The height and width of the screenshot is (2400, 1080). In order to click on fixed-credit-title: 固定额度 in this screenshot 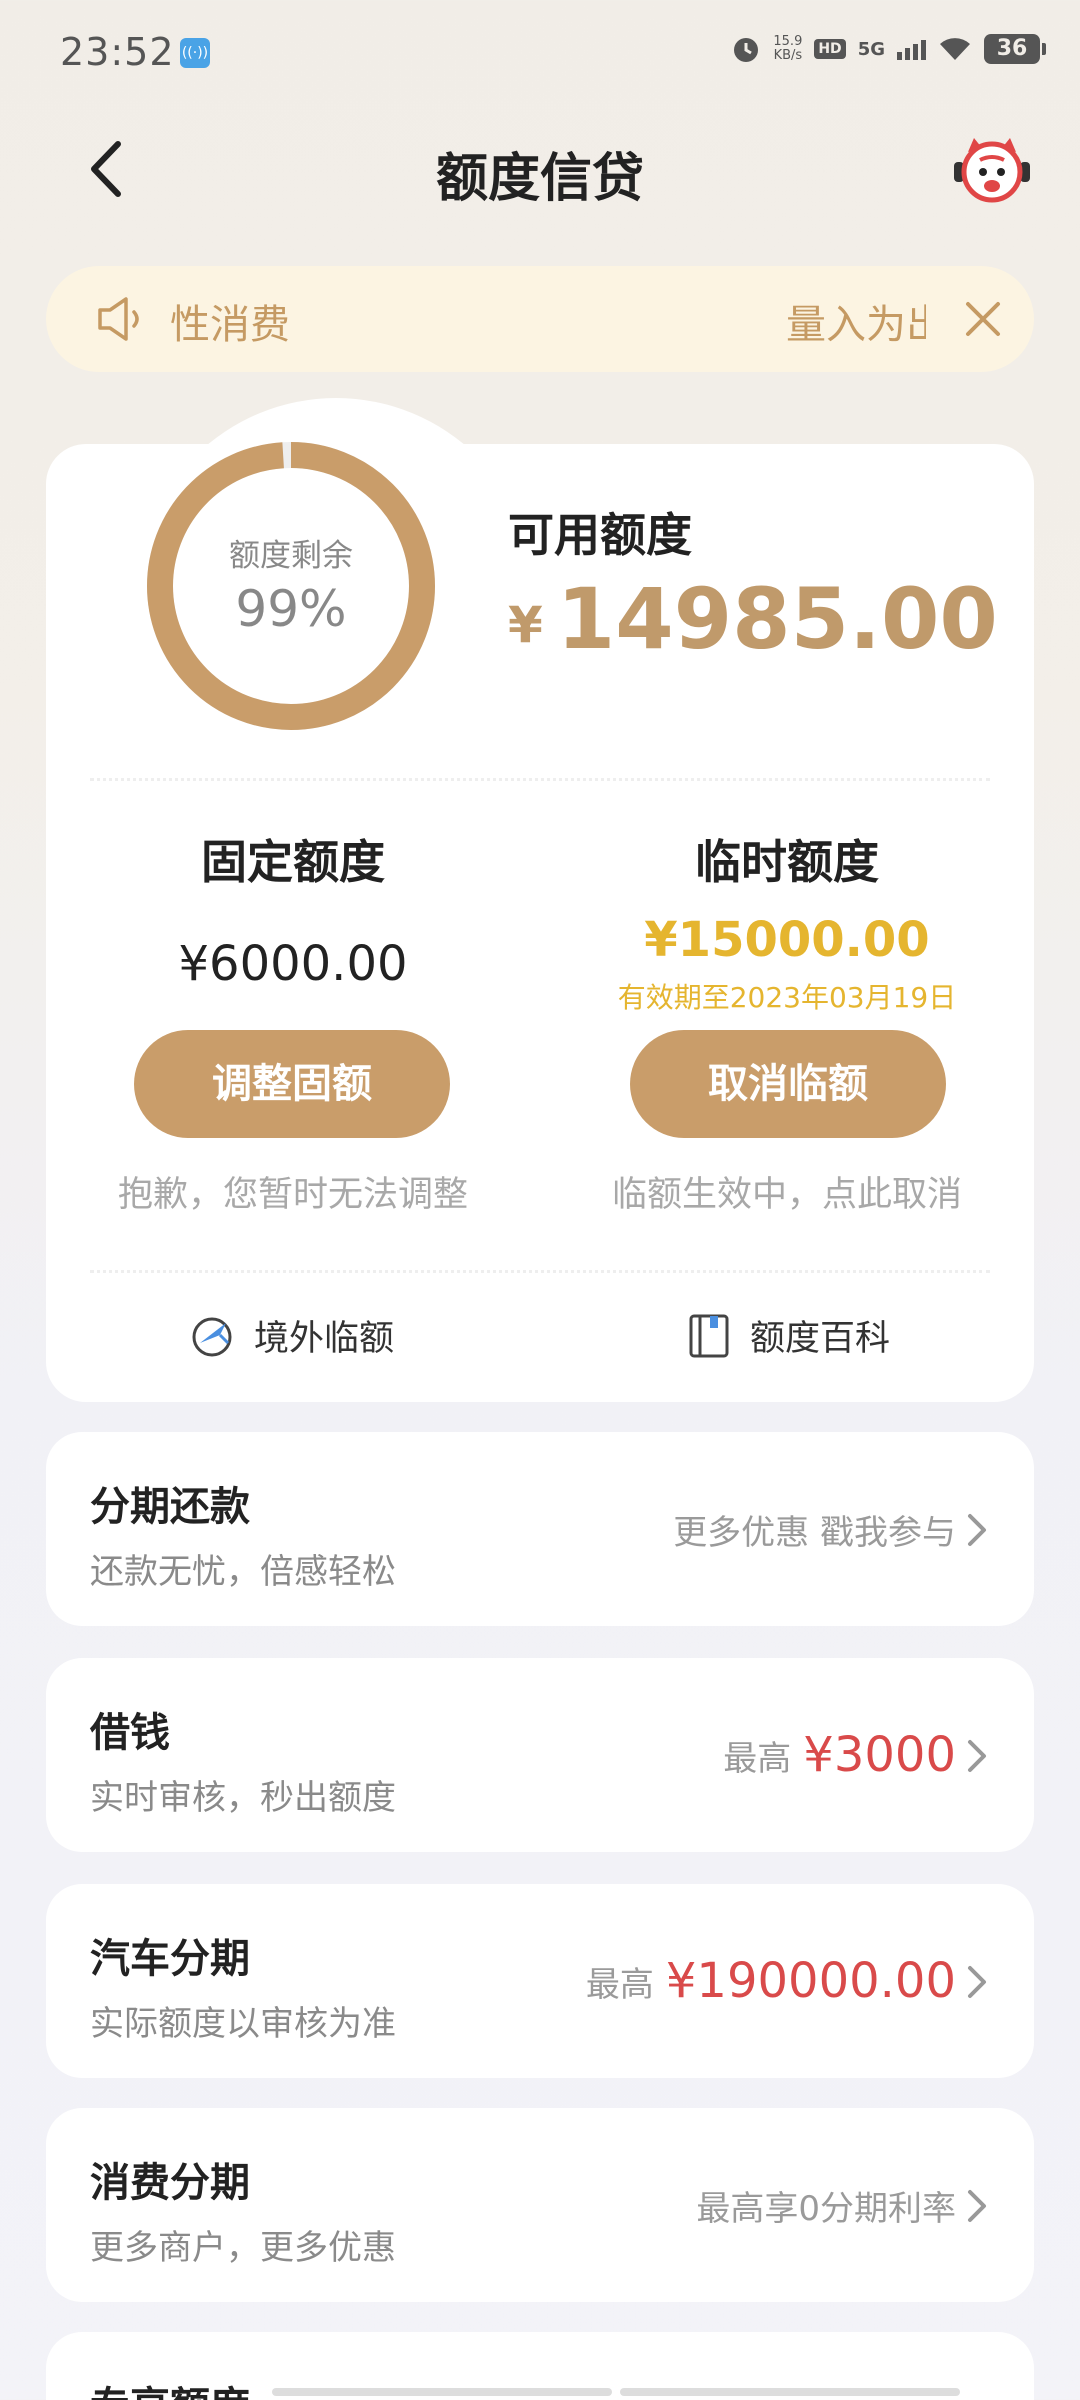, I will do `click(293, 862)`.